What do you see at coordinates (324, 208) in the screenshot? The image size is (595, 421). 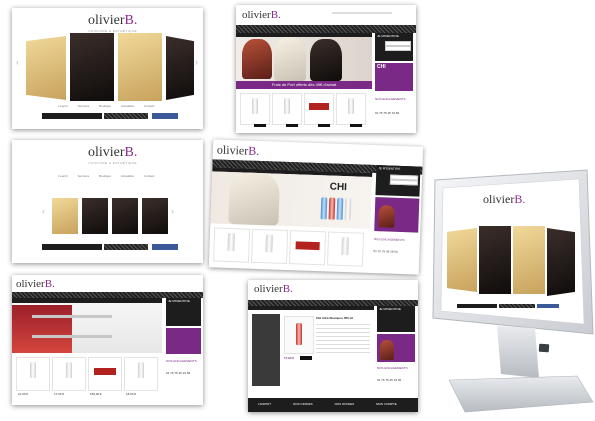 I see `banner-product` at bounding box center [324, 208].